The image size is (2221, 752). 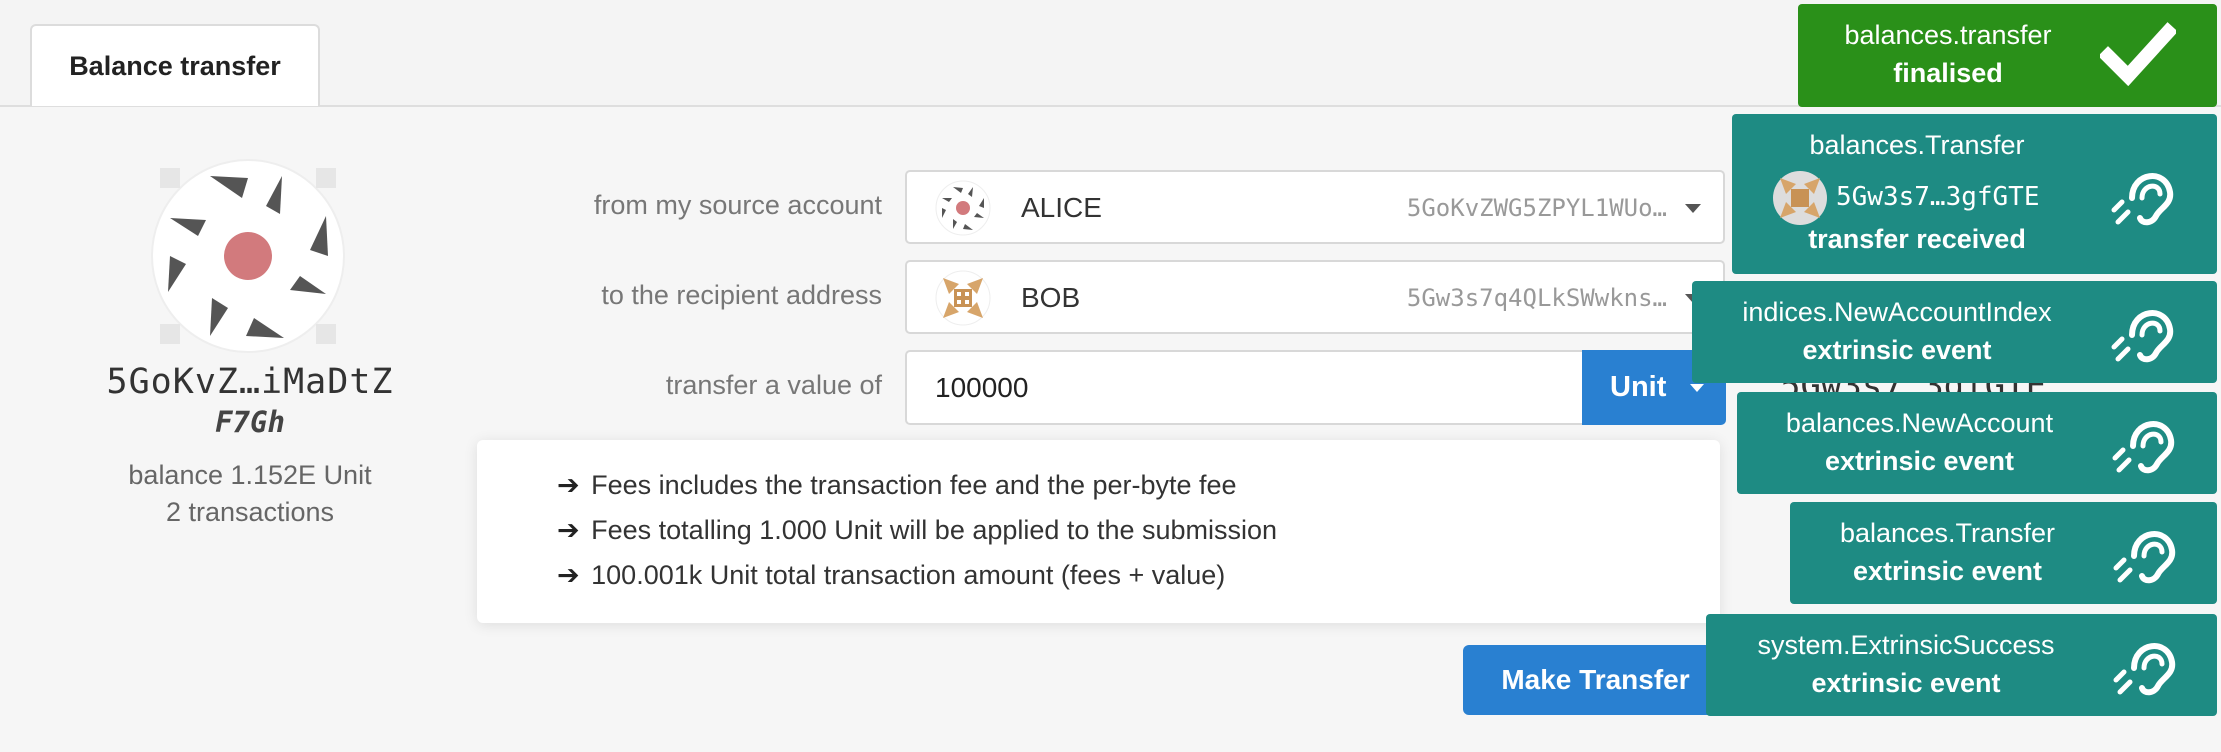 What do you see at coordinates (1897, 312) in the screenshot?
I see `notification-title: indices.NewAccountIndex` at bounding box center [1897, 312].